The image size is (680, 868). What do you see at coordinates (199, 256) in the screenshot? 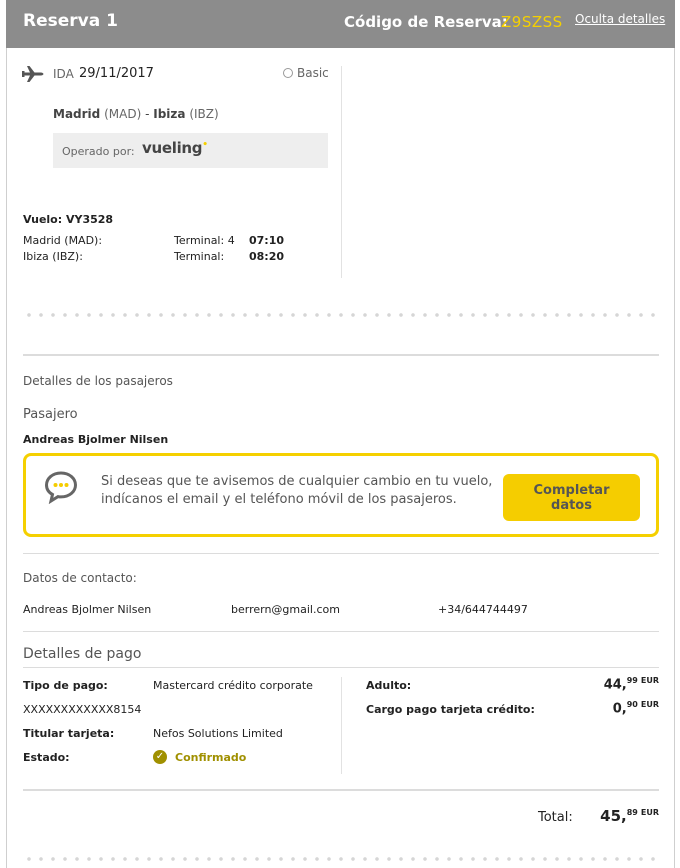
I see `segment-destination-terminal: Terminal:` at bounding box center [199, 256].